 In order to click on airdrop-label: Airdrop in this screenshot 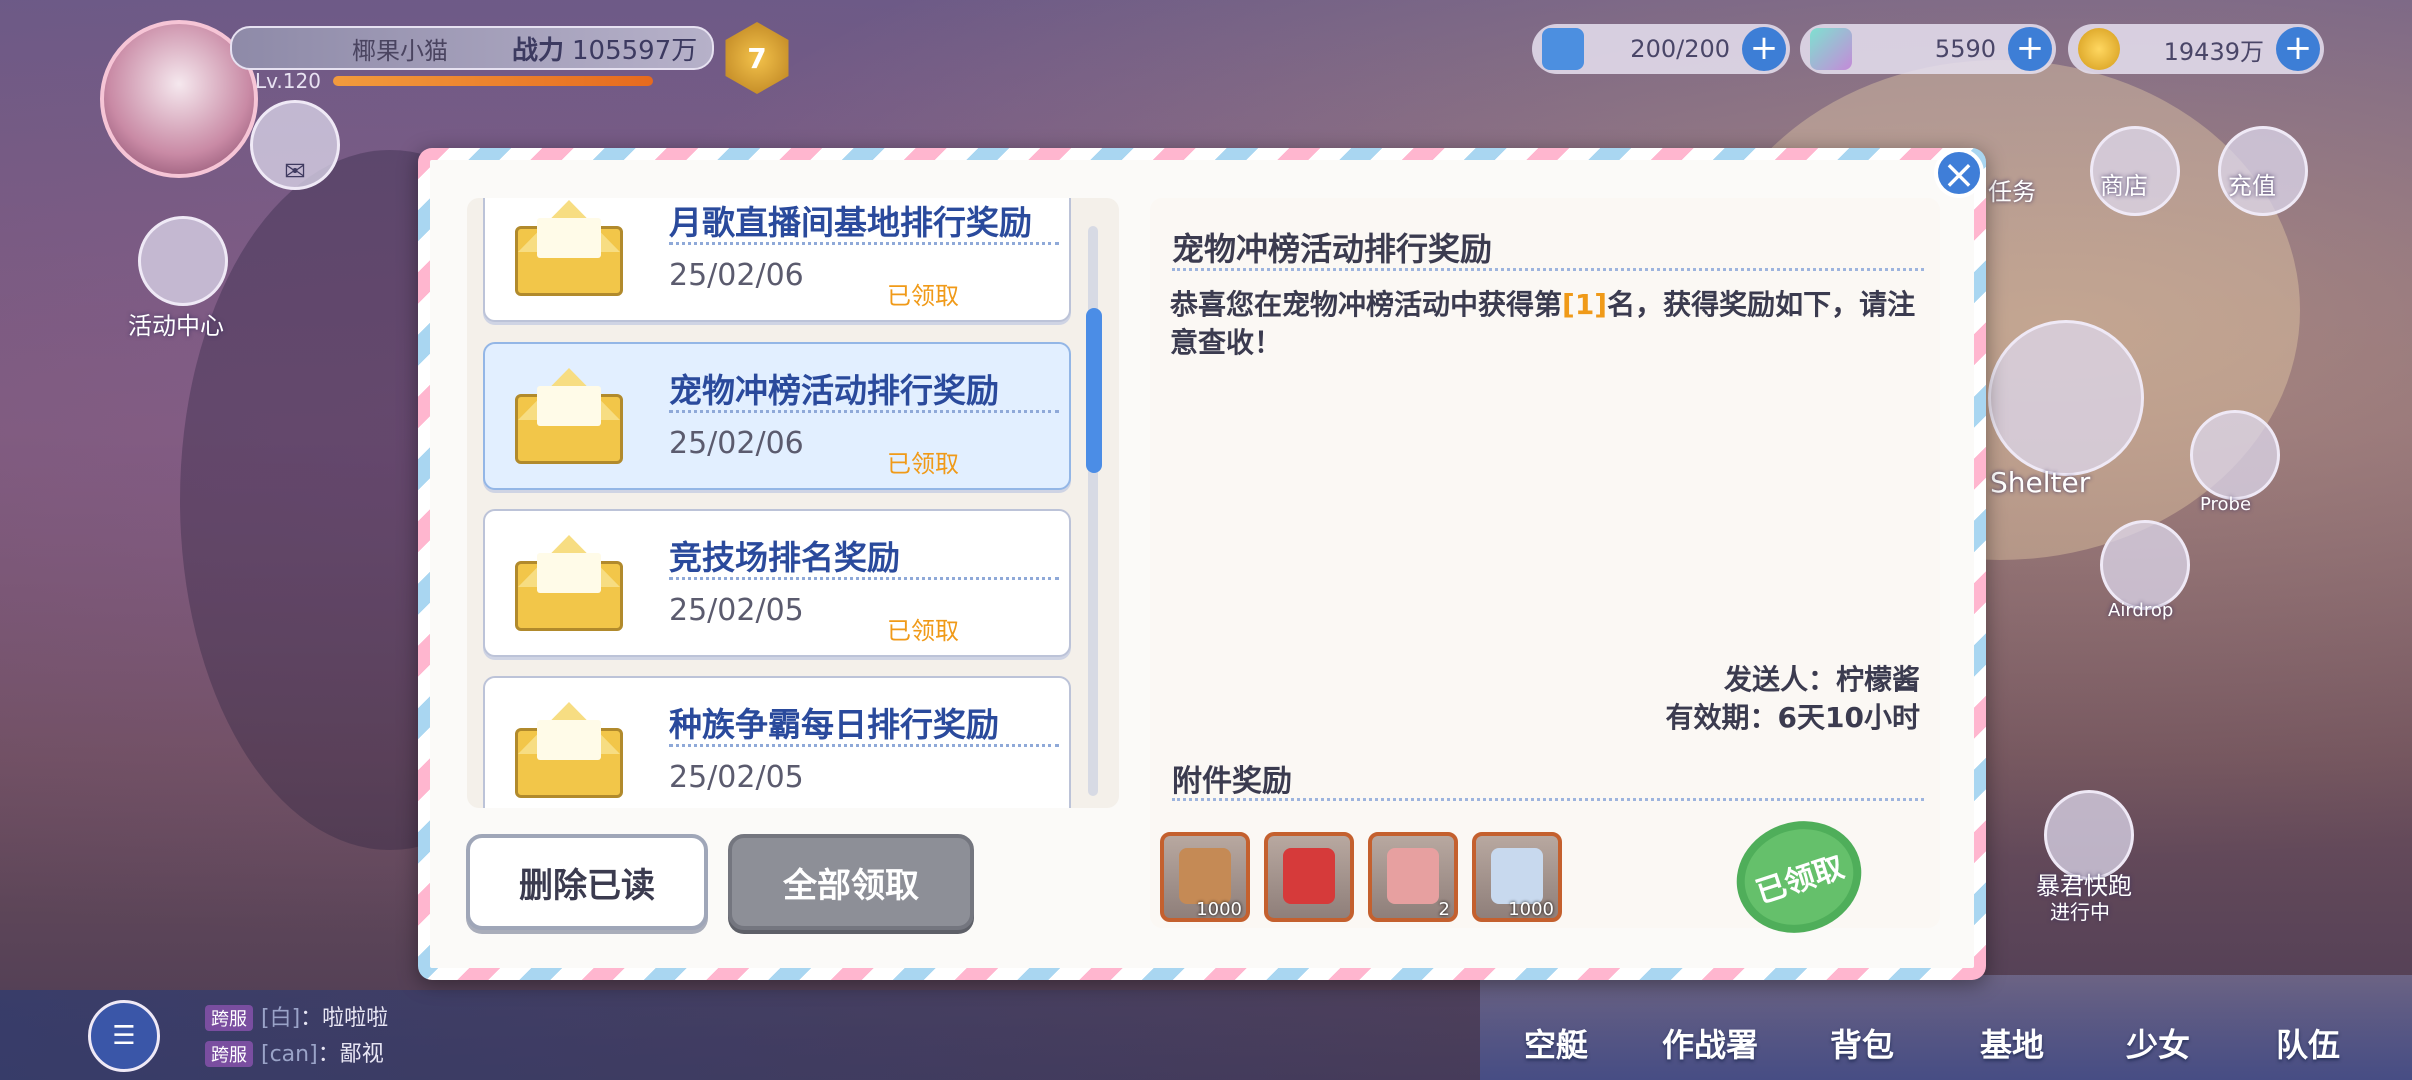, I will do `click(2141, 610)`.